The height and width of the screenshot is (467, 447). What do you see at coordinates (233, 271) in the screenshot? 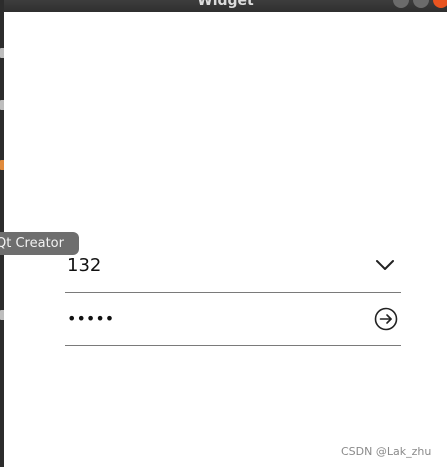
I see `account-combobox: 132` at bounding box center [233, 271].